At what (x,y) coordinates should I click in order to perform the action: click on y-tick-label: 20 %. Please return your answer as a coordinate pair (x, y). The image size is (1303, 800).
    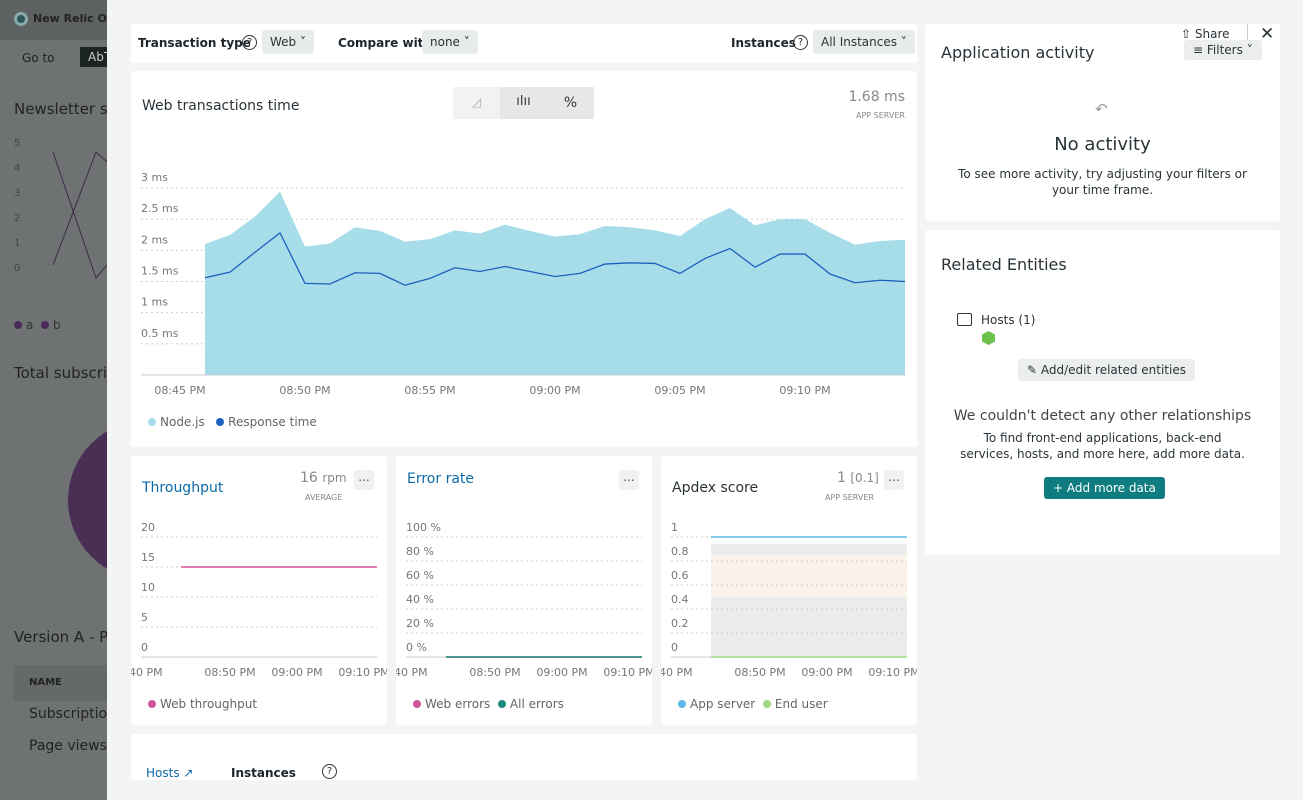
    Looking at the image, I should click on (420, 623).